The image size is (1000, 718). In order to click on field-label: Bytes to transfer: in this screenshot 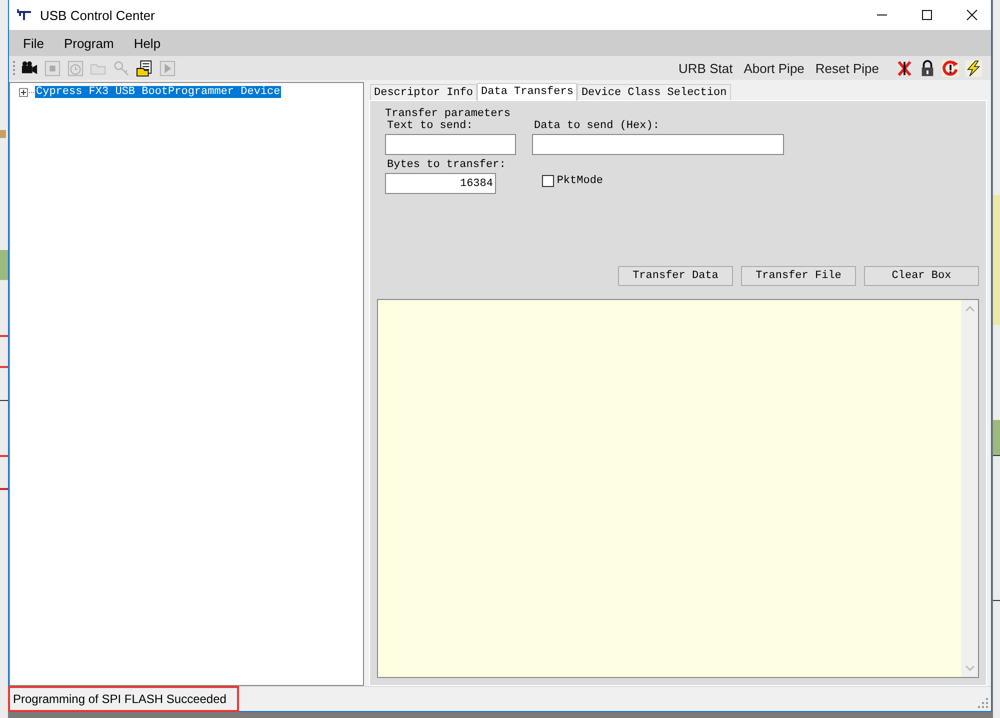, I will do `click(446, 165)`.